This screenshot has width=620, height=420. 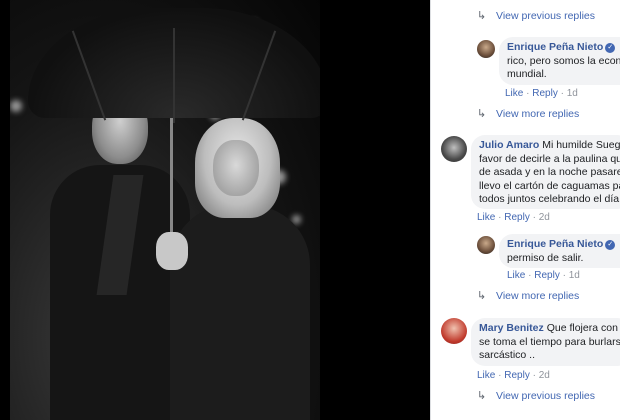 What do you see at coordinates (236, 168) in the screenshot?
I see `woman-face` at bounding box center [236, 168].